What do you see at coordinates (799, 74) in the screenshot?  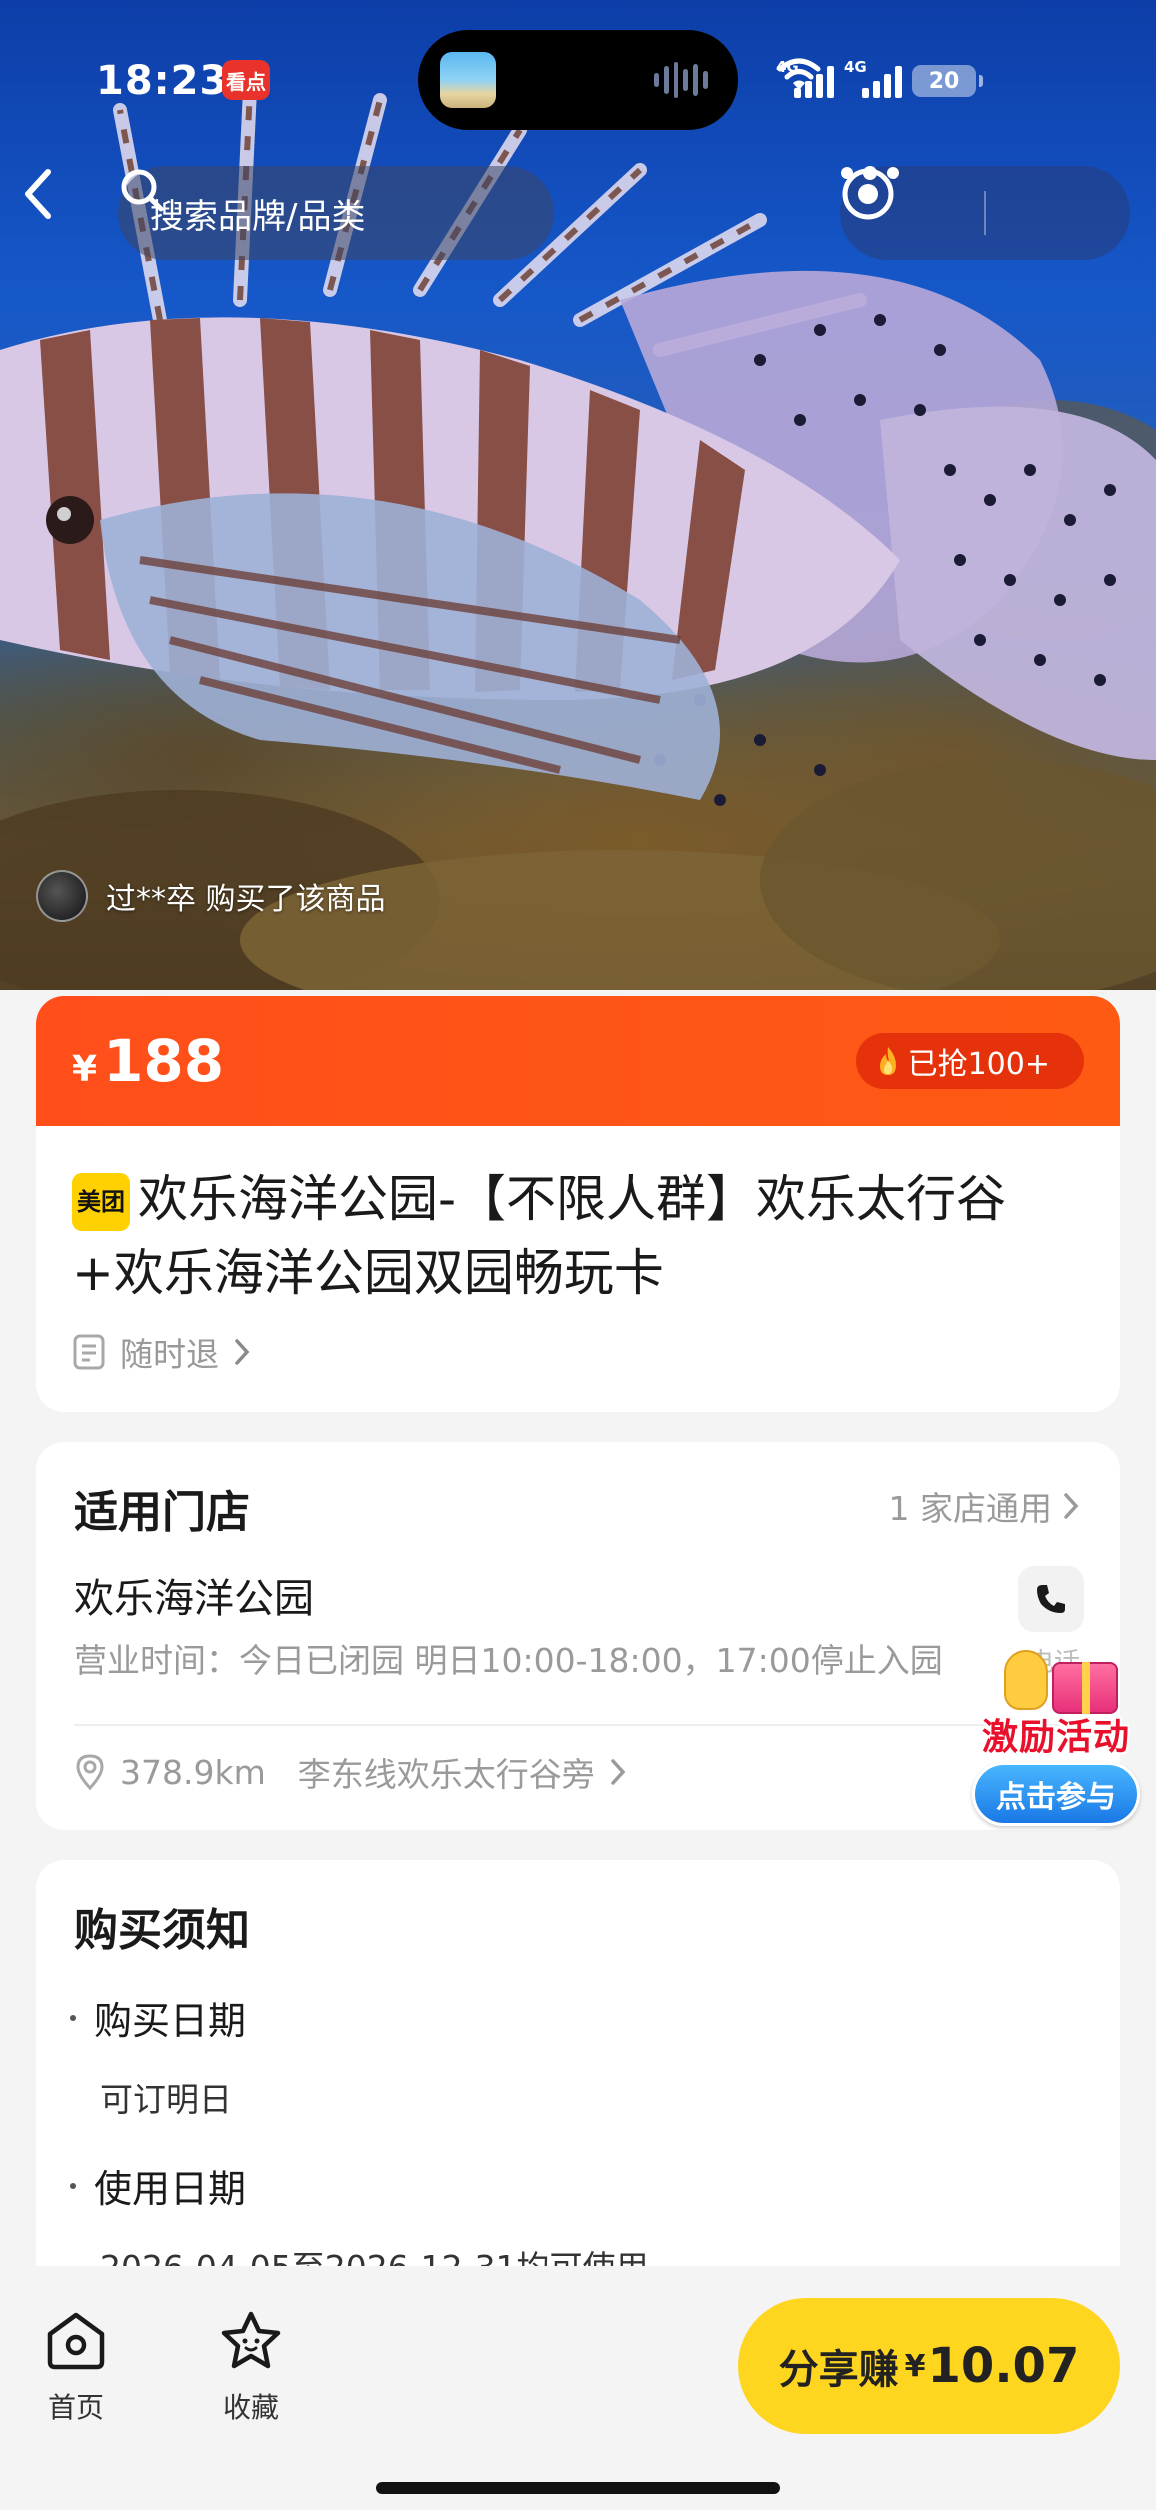 I see `wifi-icon` at bounding box center [799, 74].